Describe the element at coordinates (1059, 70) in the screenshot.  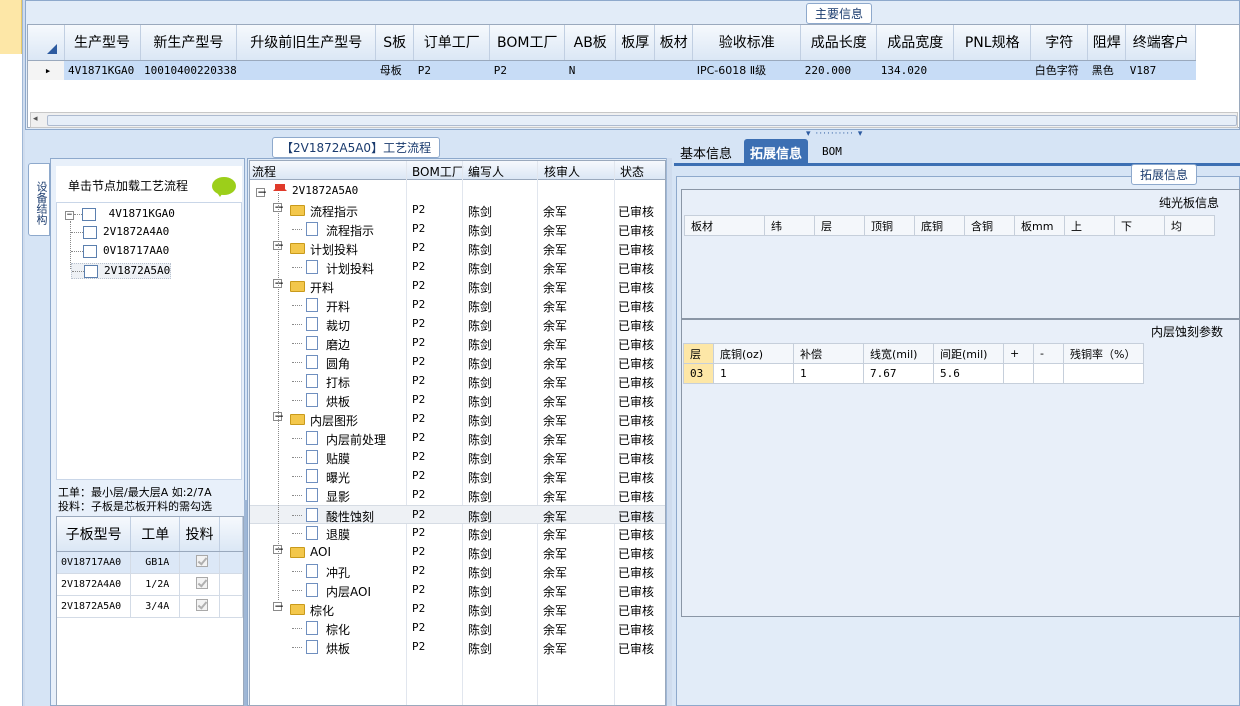
I see `main-info-cell-13: 白色字符` at that location.